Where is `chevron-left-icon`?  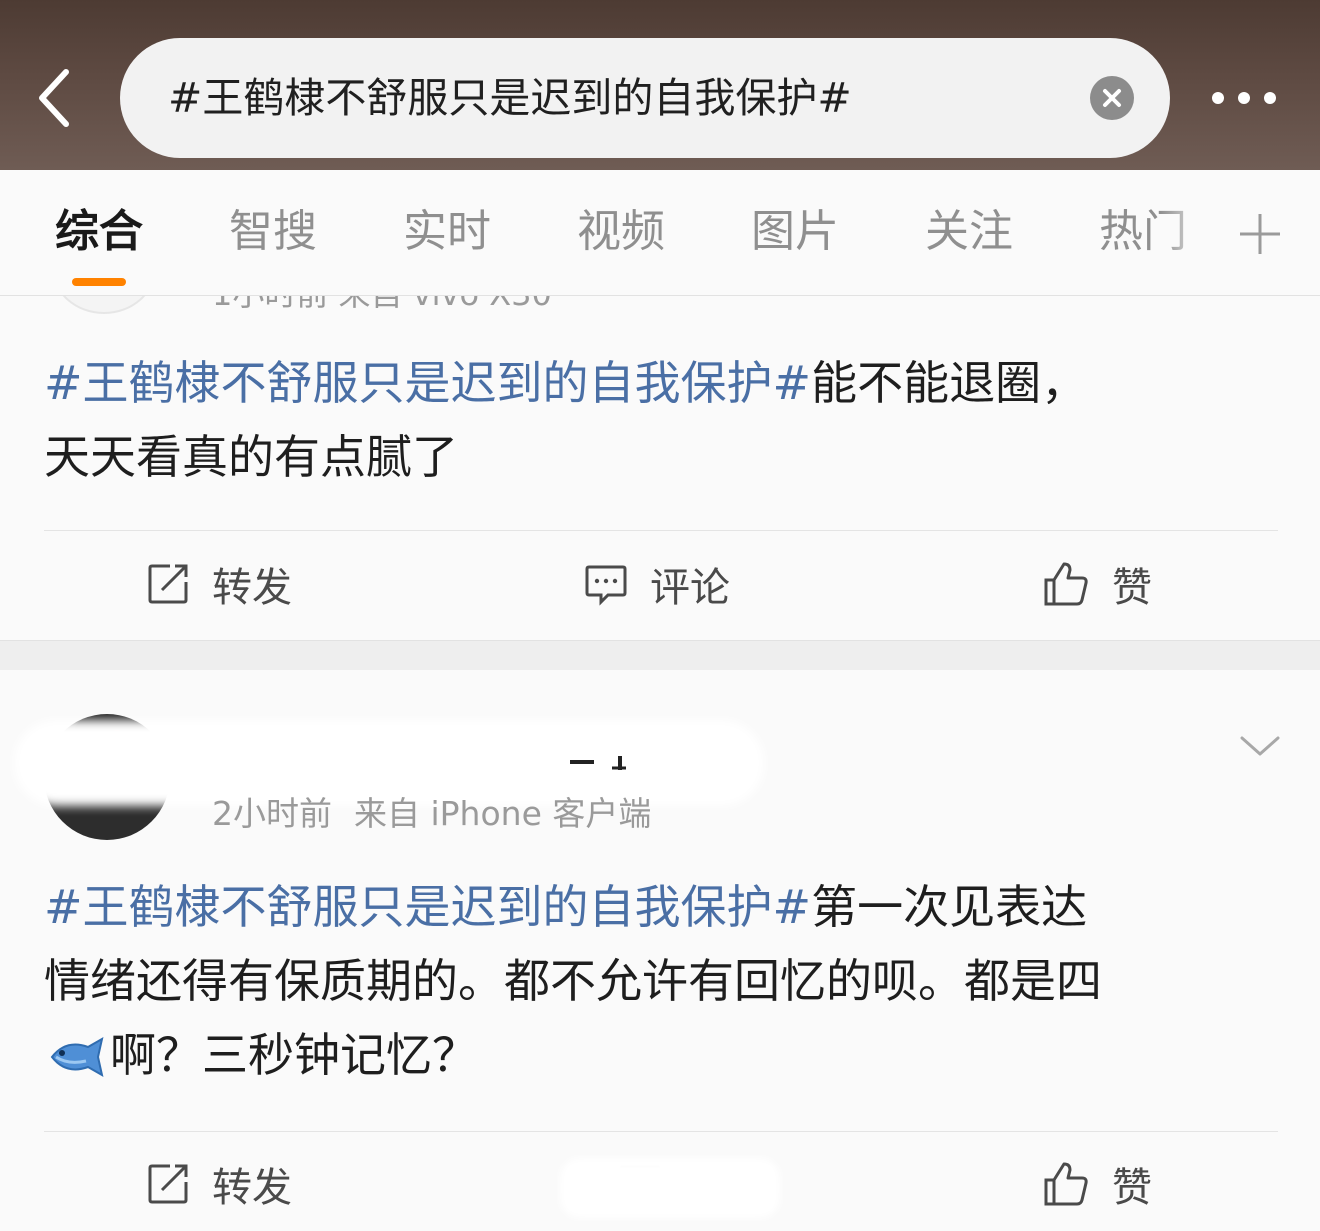
chevron-left-icon is located at coordinates (54, 98).